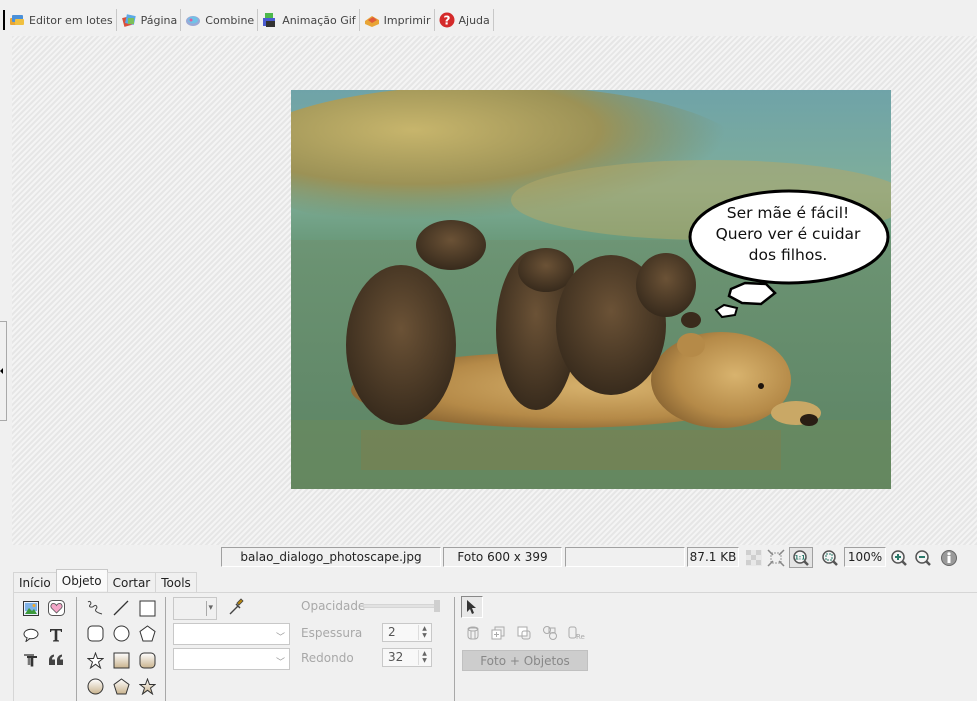 The height and width of the screenshot is (701, 977). I want to click on opacity-slider-thumb, so click(437, 606).